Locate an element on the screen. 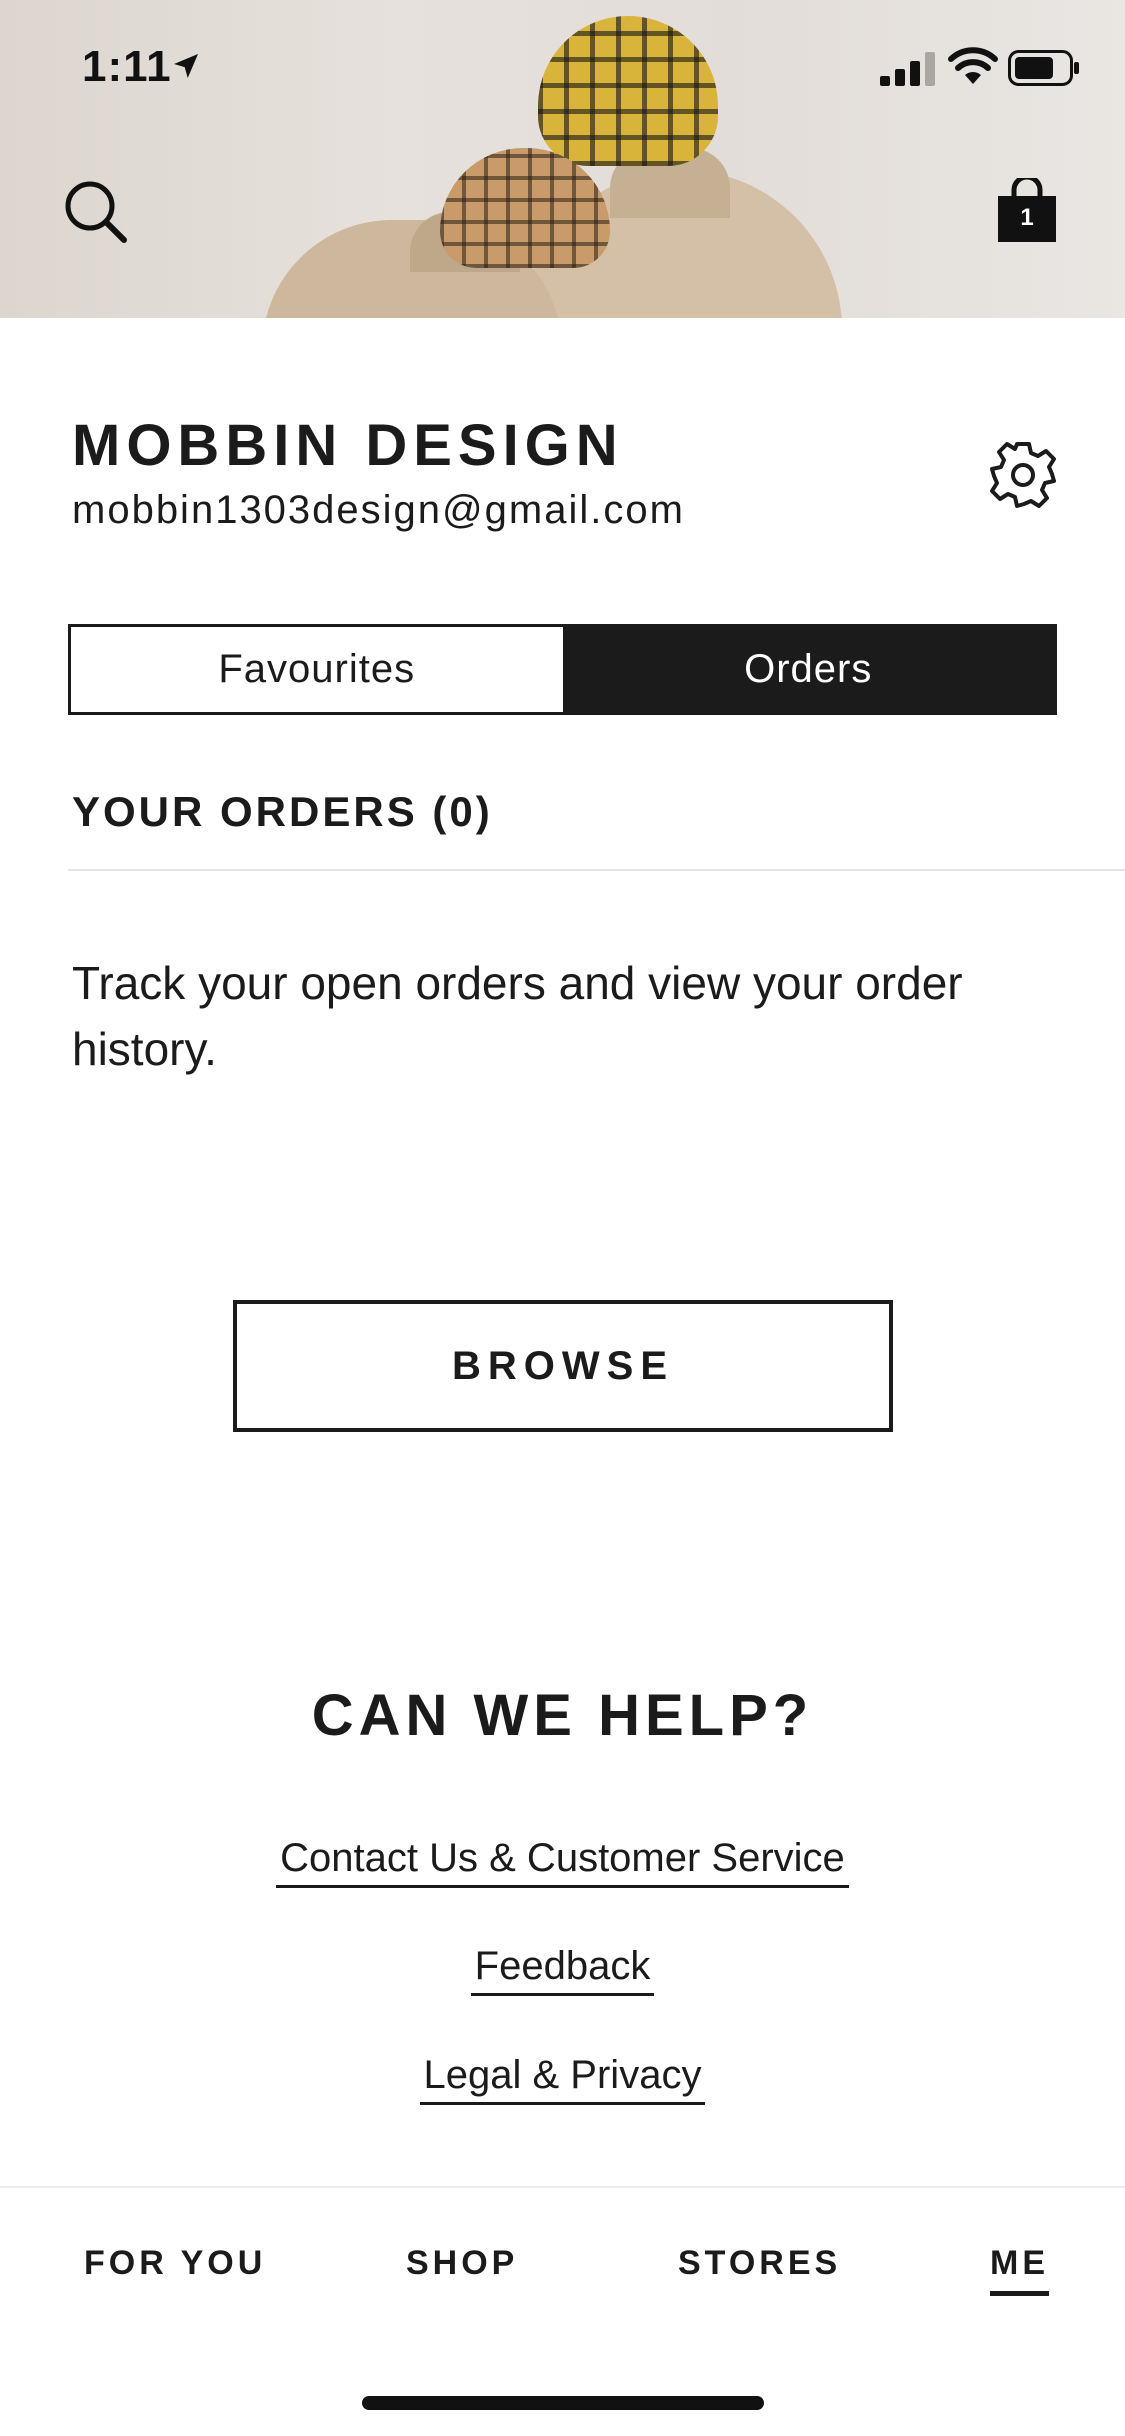  shopping-bag-button: 1 is located at coordinates (1027, 211).